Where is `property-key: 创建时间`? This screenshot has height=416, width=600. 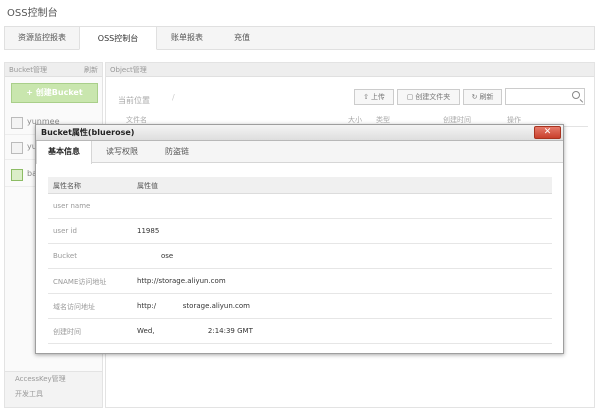
property-key: 创建时间 is located at coordinates (67, 332).